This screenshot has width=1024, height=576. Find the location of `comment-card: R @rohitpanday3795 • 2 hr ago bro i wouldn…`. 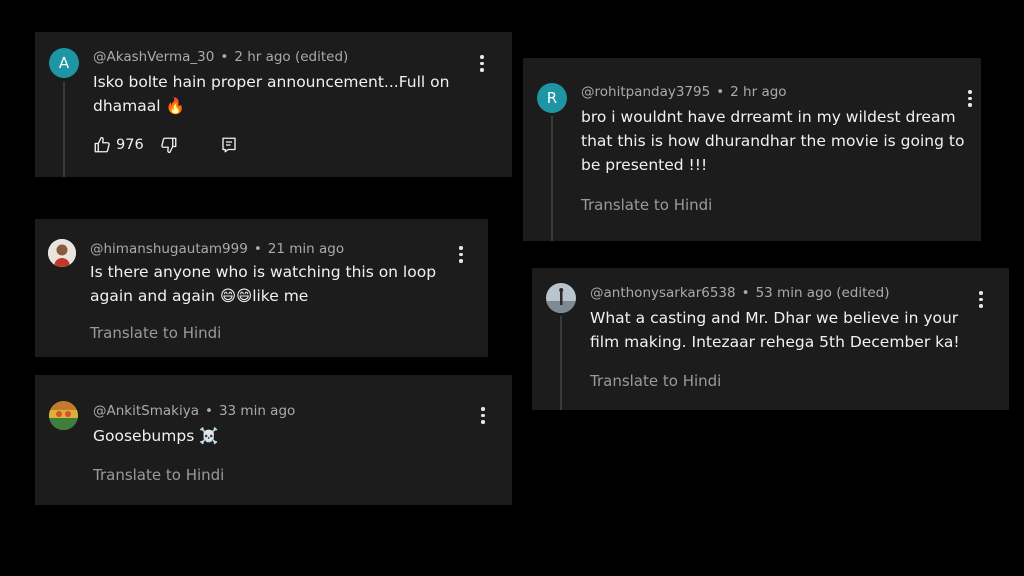

comment-card: R @rohitpanday3795 • 2 hr ago bro i wouldn… is located at coordinates (752, 149).